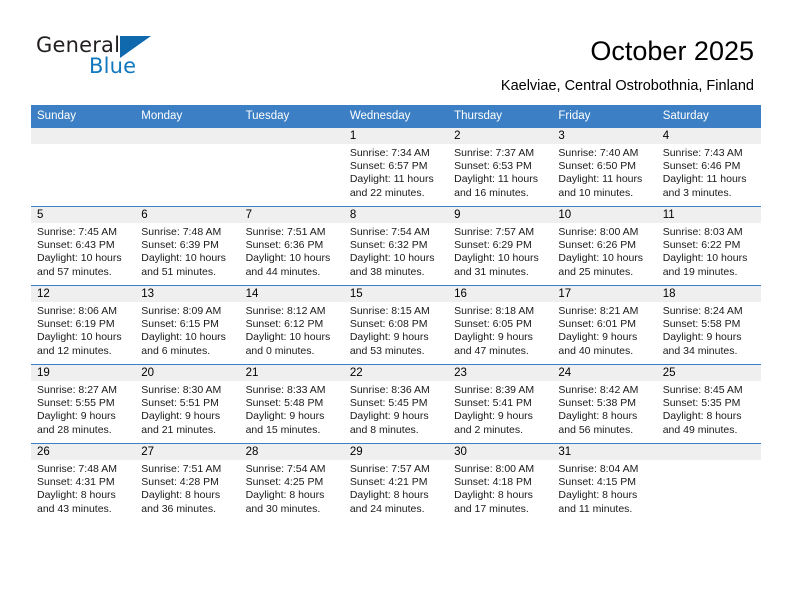 The height and width of the screenshot is (612, 792). Describe the element at coordinates (494, 232) in the screenshot. I see `sunrise-time: Sunrise: 7:57 AM` at that location.